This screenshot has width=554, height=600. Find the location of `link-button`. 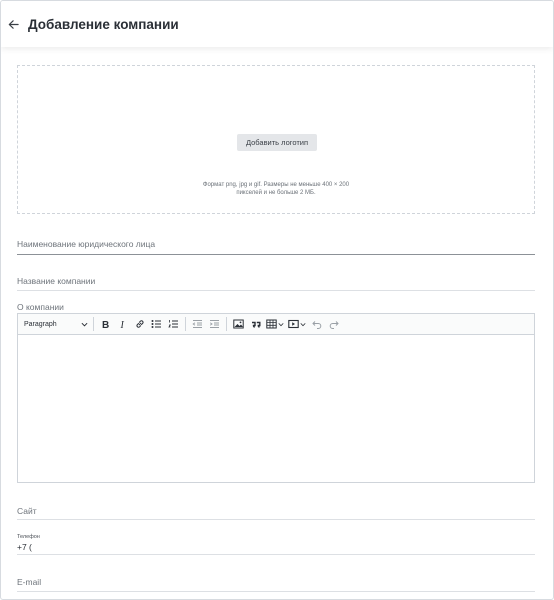

link-button is located at coordinates (139, 324).